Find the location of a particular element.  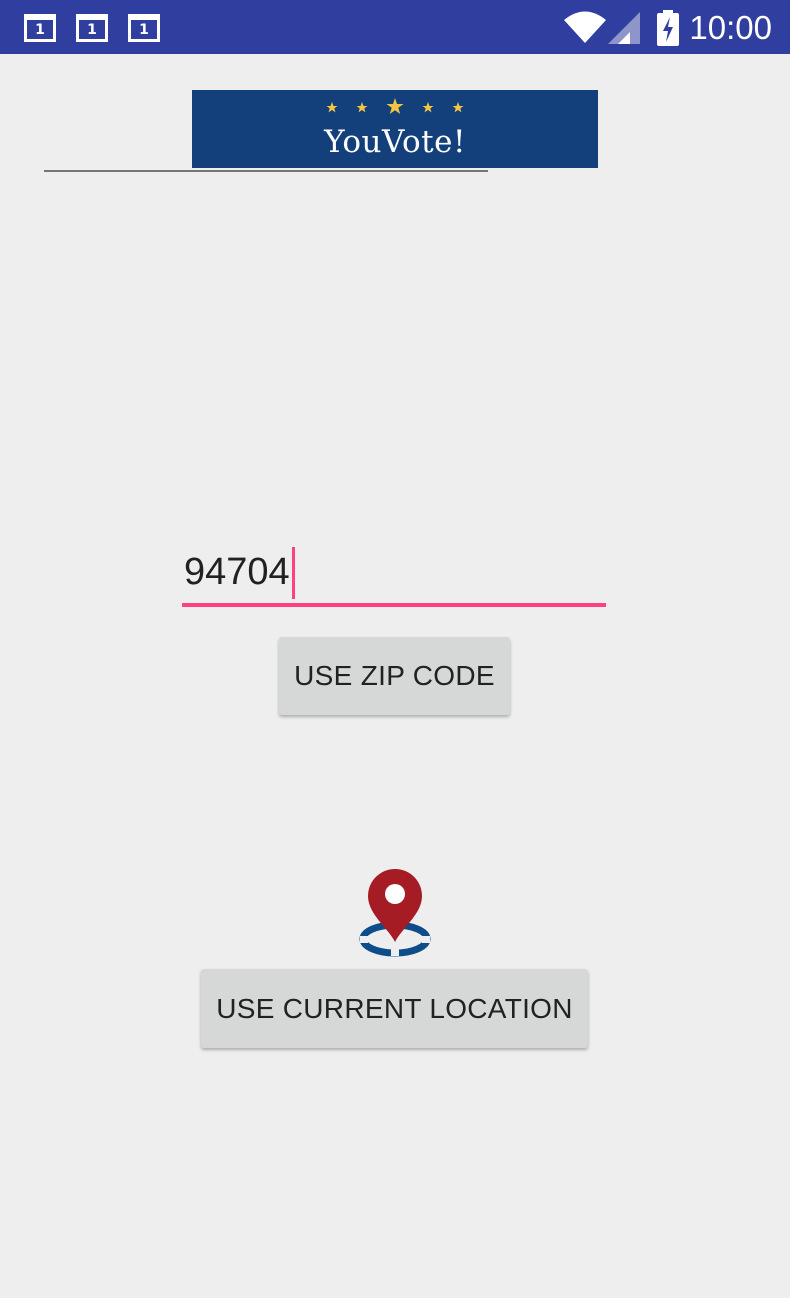

app-logo: YouVote! is located at coordinates (395, 129).